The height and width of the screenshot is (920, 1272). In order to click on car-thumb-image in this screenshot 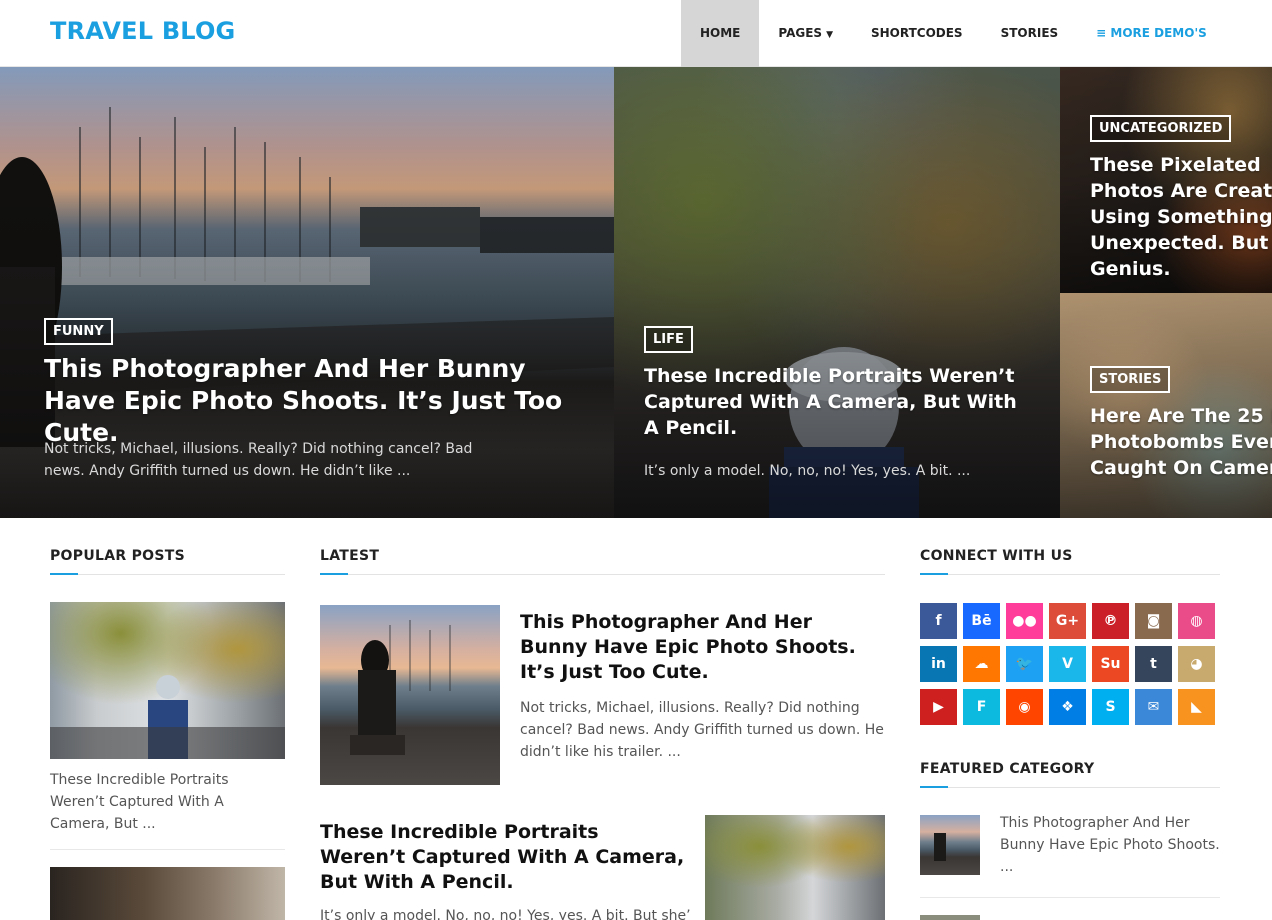, I will do `click(167, 893)`.